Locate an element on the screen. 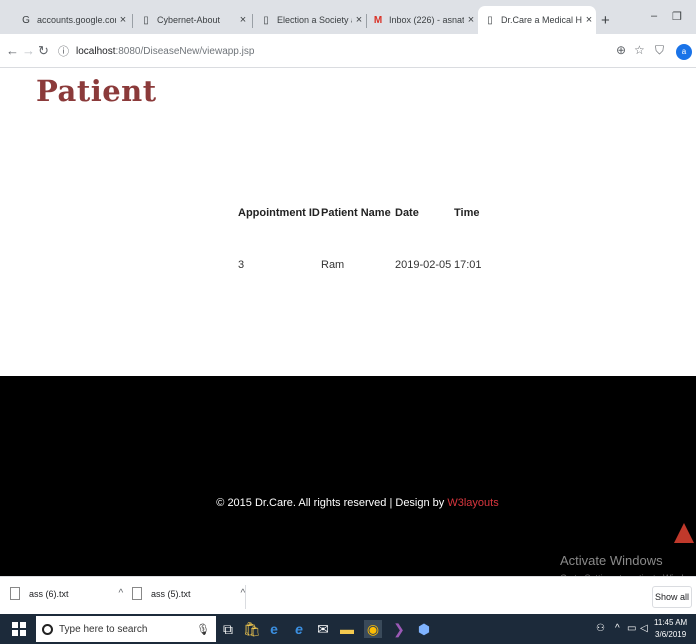 The height and width of the screenshot is (644, 696). taskbar-clock: 11:45 AM 3/6/2019 is located at coordinates (670, 629).